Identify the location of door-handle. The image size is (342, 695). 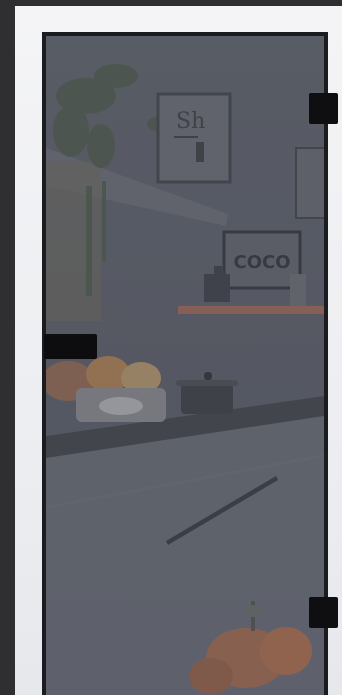
(70, 346).